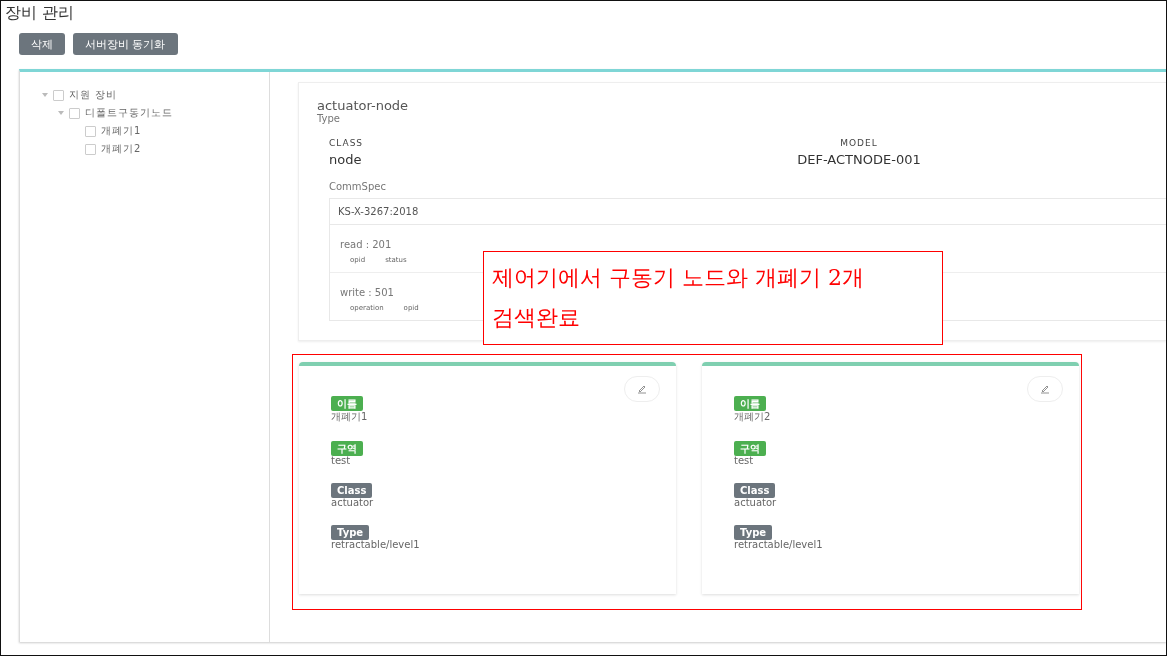 The width and height of the screenshot is (1167, 656). Describe the element at coordinates (129, 113) in the screenshot. I see `tree-item: 디폴트구동기노드` at that location.